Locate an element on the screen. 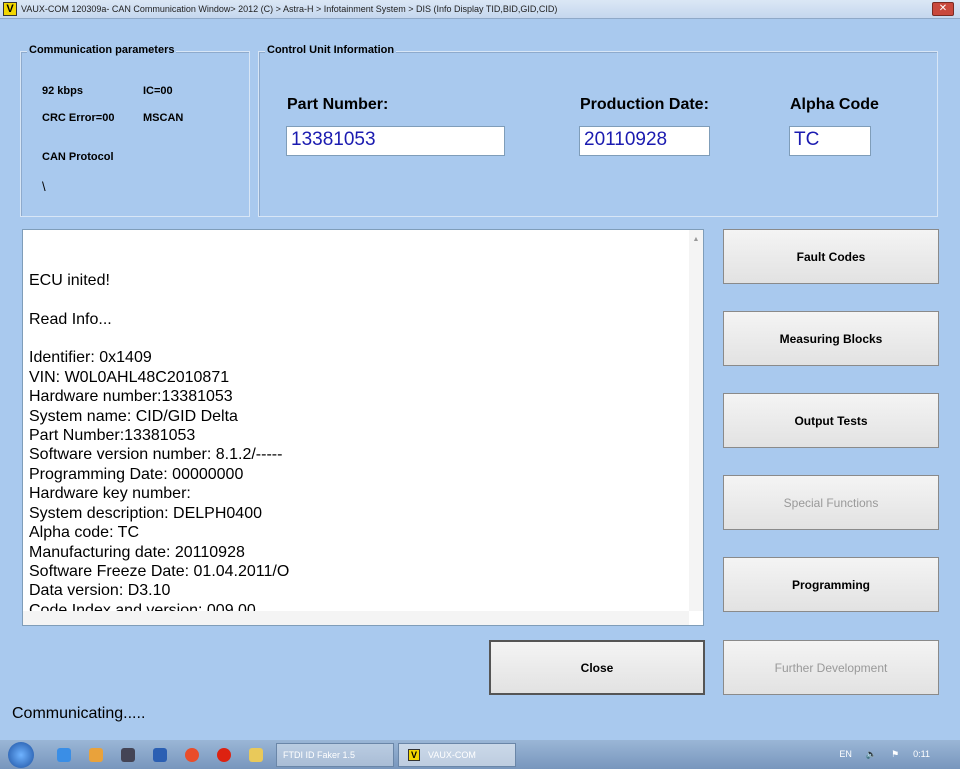  production-date-field: 20110928 is located at coordinates (644, 141).